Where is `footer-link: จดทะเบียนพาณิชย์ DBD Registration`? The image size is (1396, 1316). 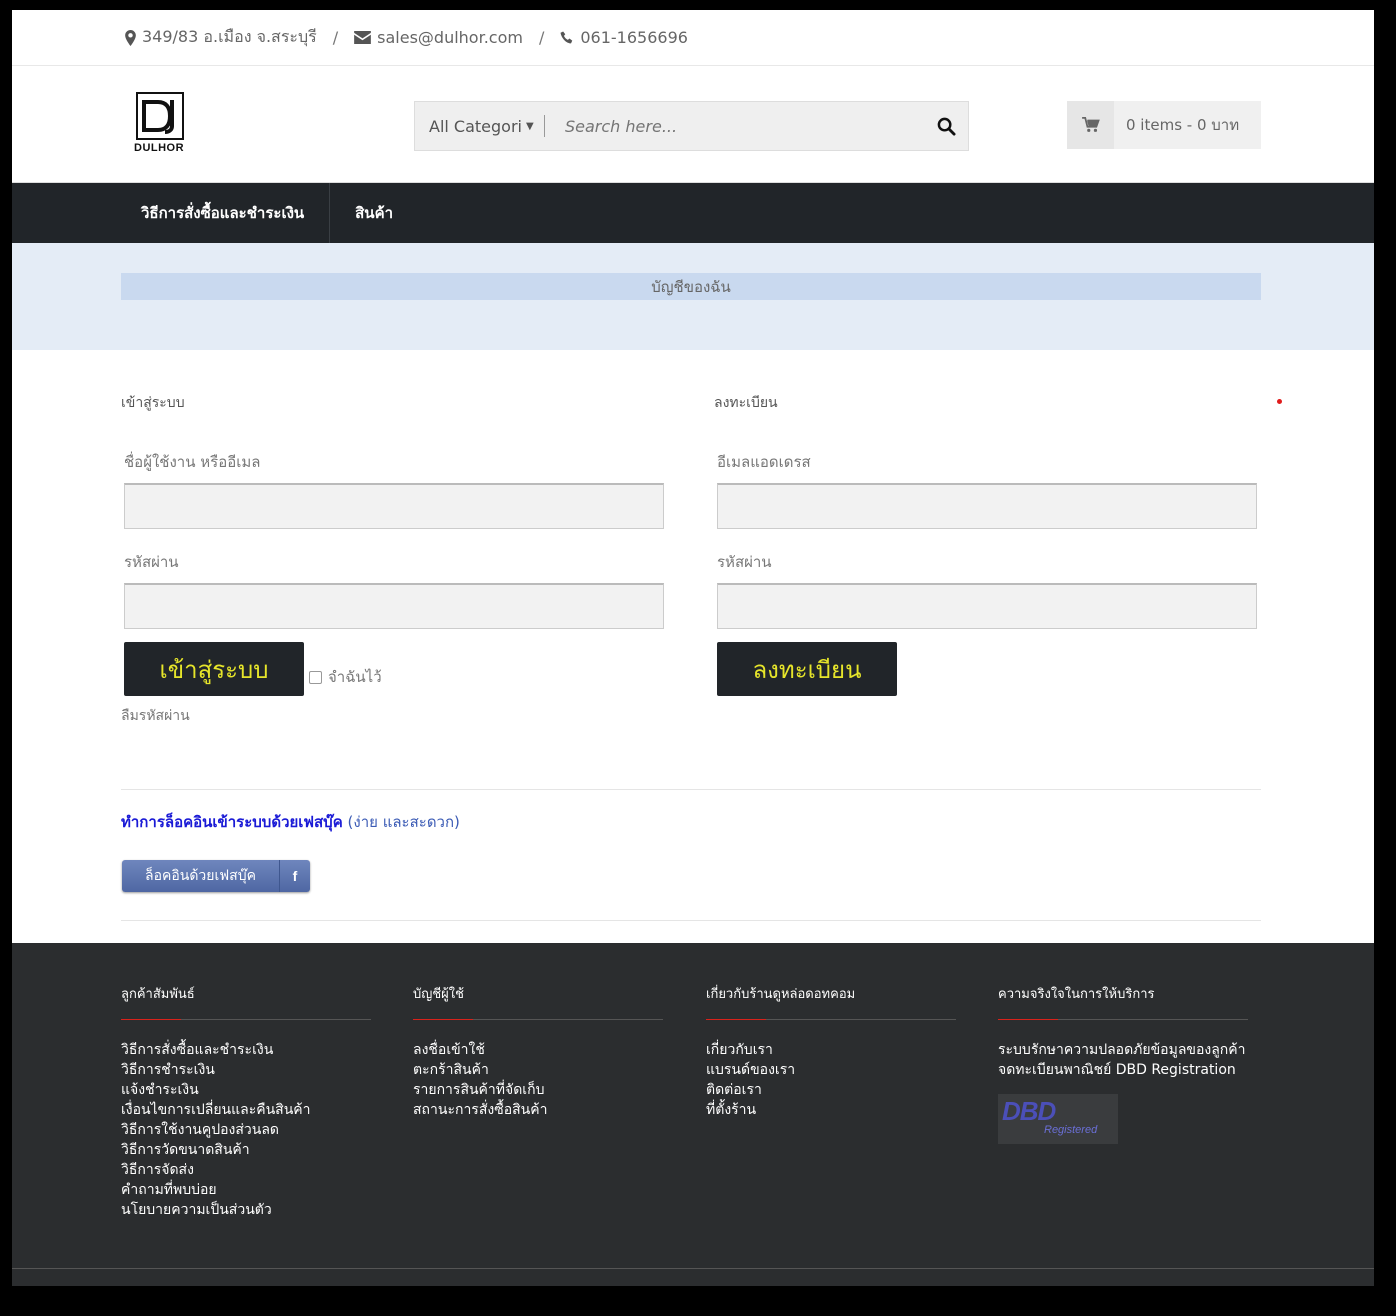 footer-link: จดทะเบียนพาณิชย์ DBD Registration is located at coordinates (1123, 1070).